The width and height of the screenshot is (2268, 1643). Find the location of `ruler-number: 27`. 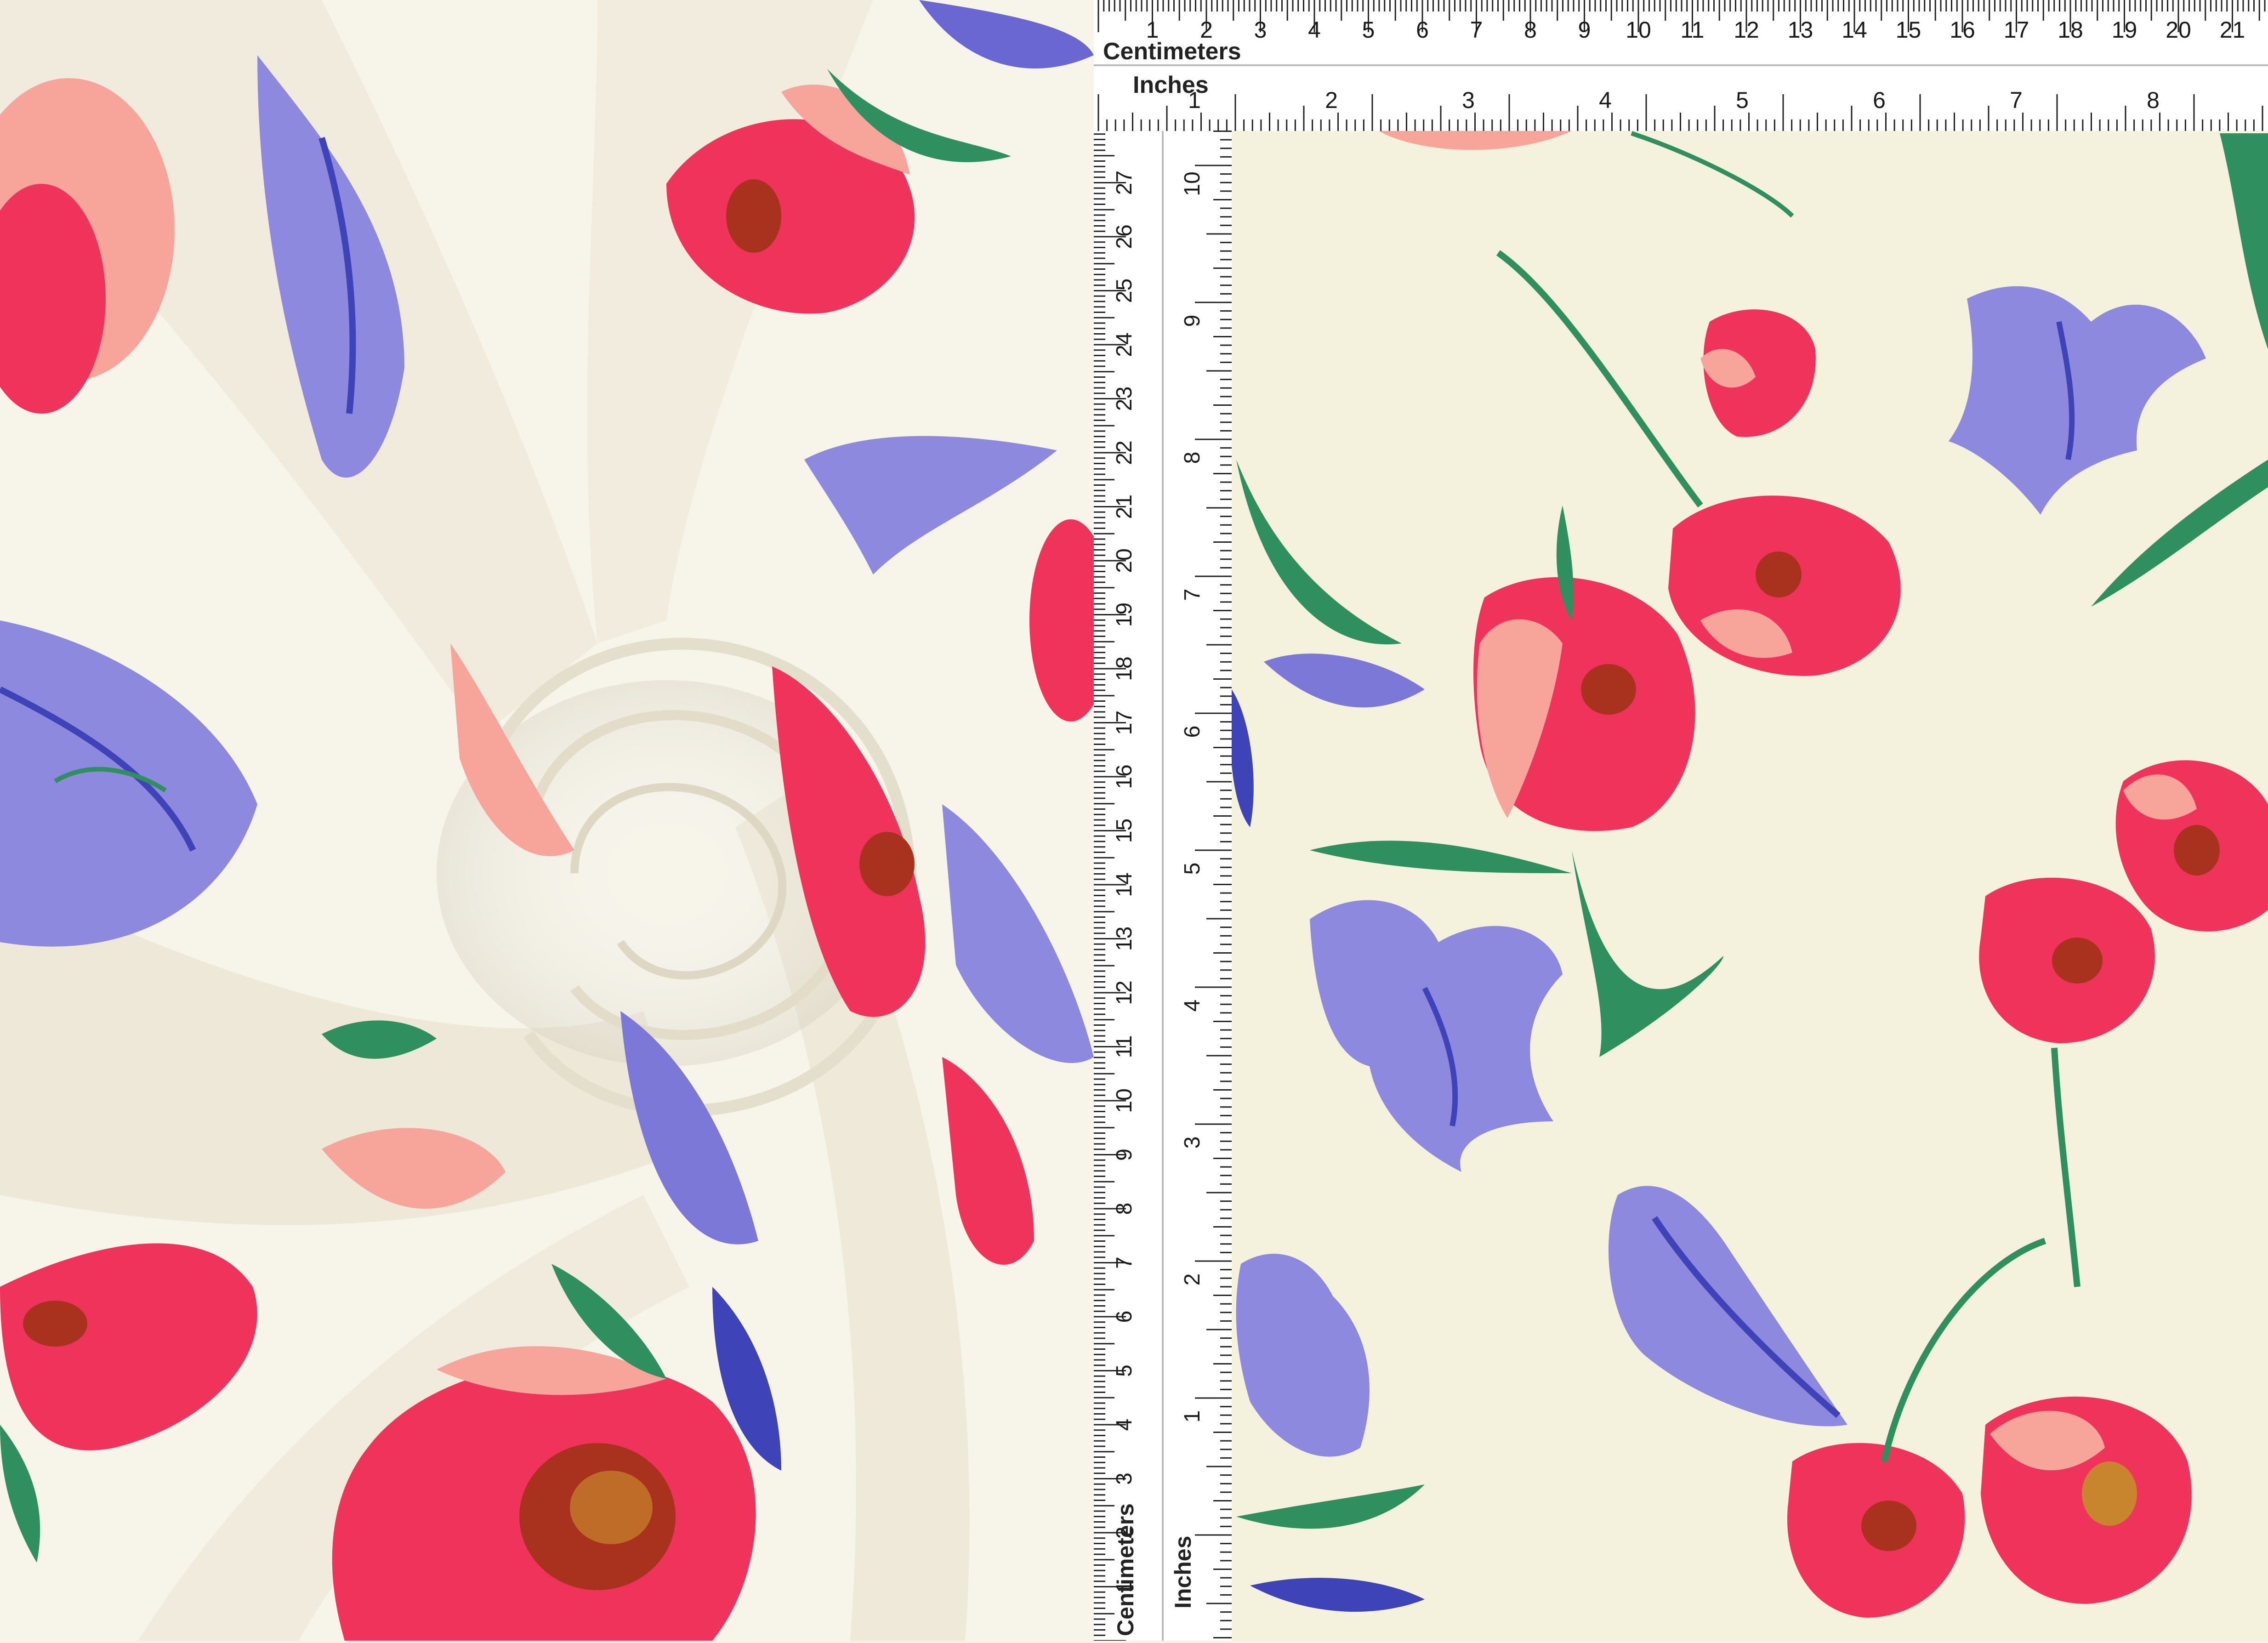

ruler-number: 27 is located at coordinates (1124, 183).